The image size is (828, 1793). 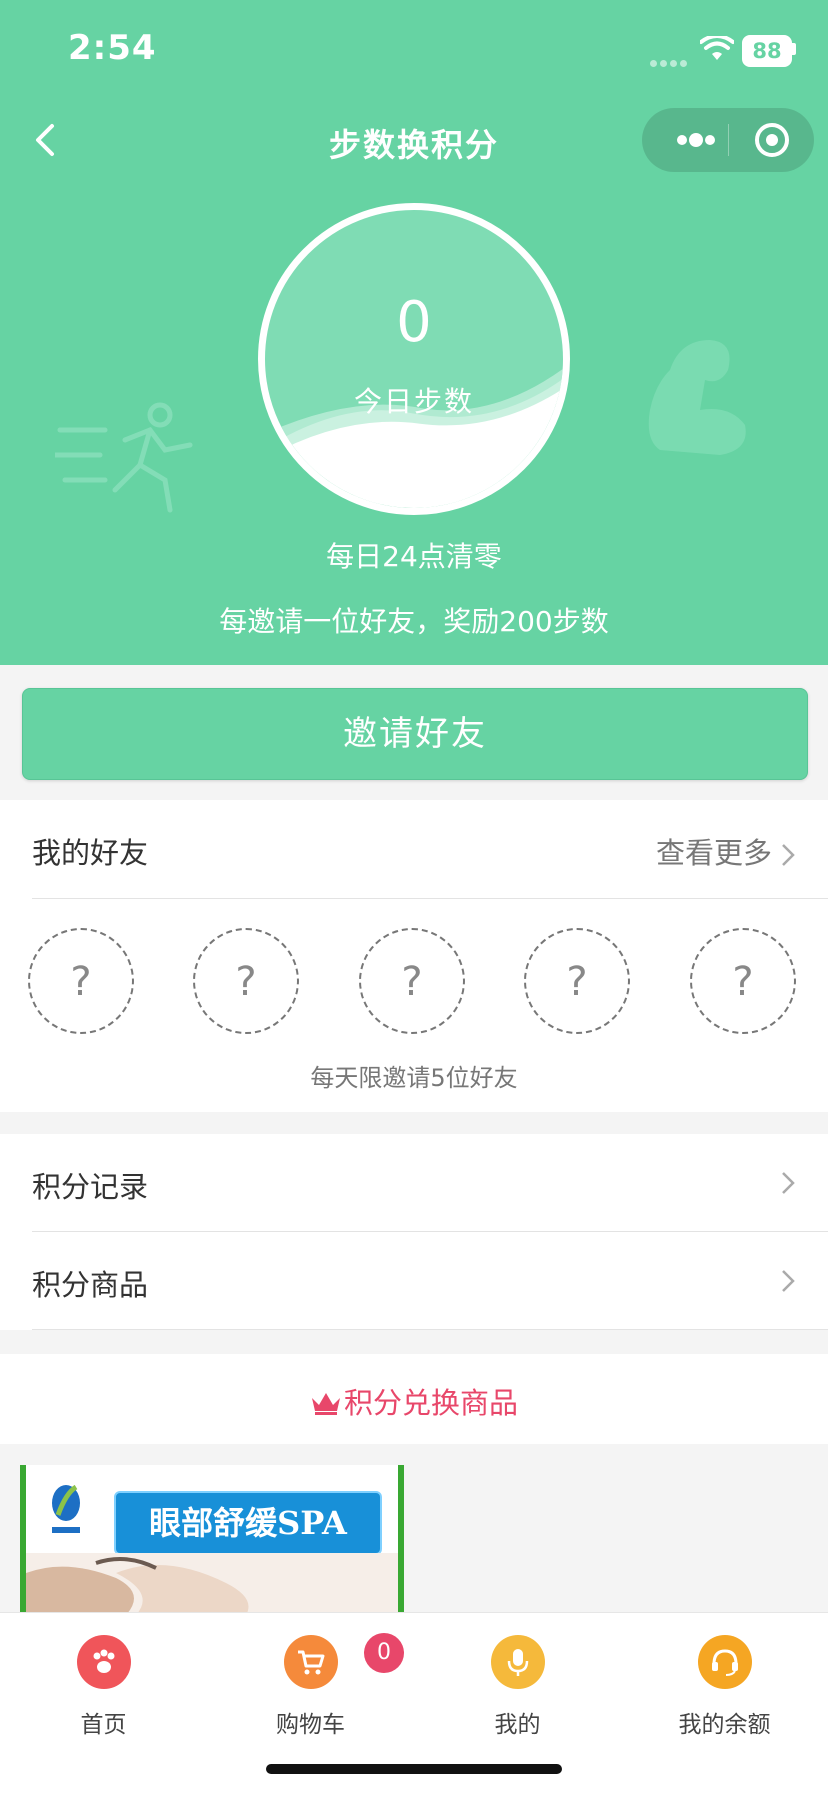 I want to click on exchange-title-text: 积分兑换商品, so click(x=430, y=1403).